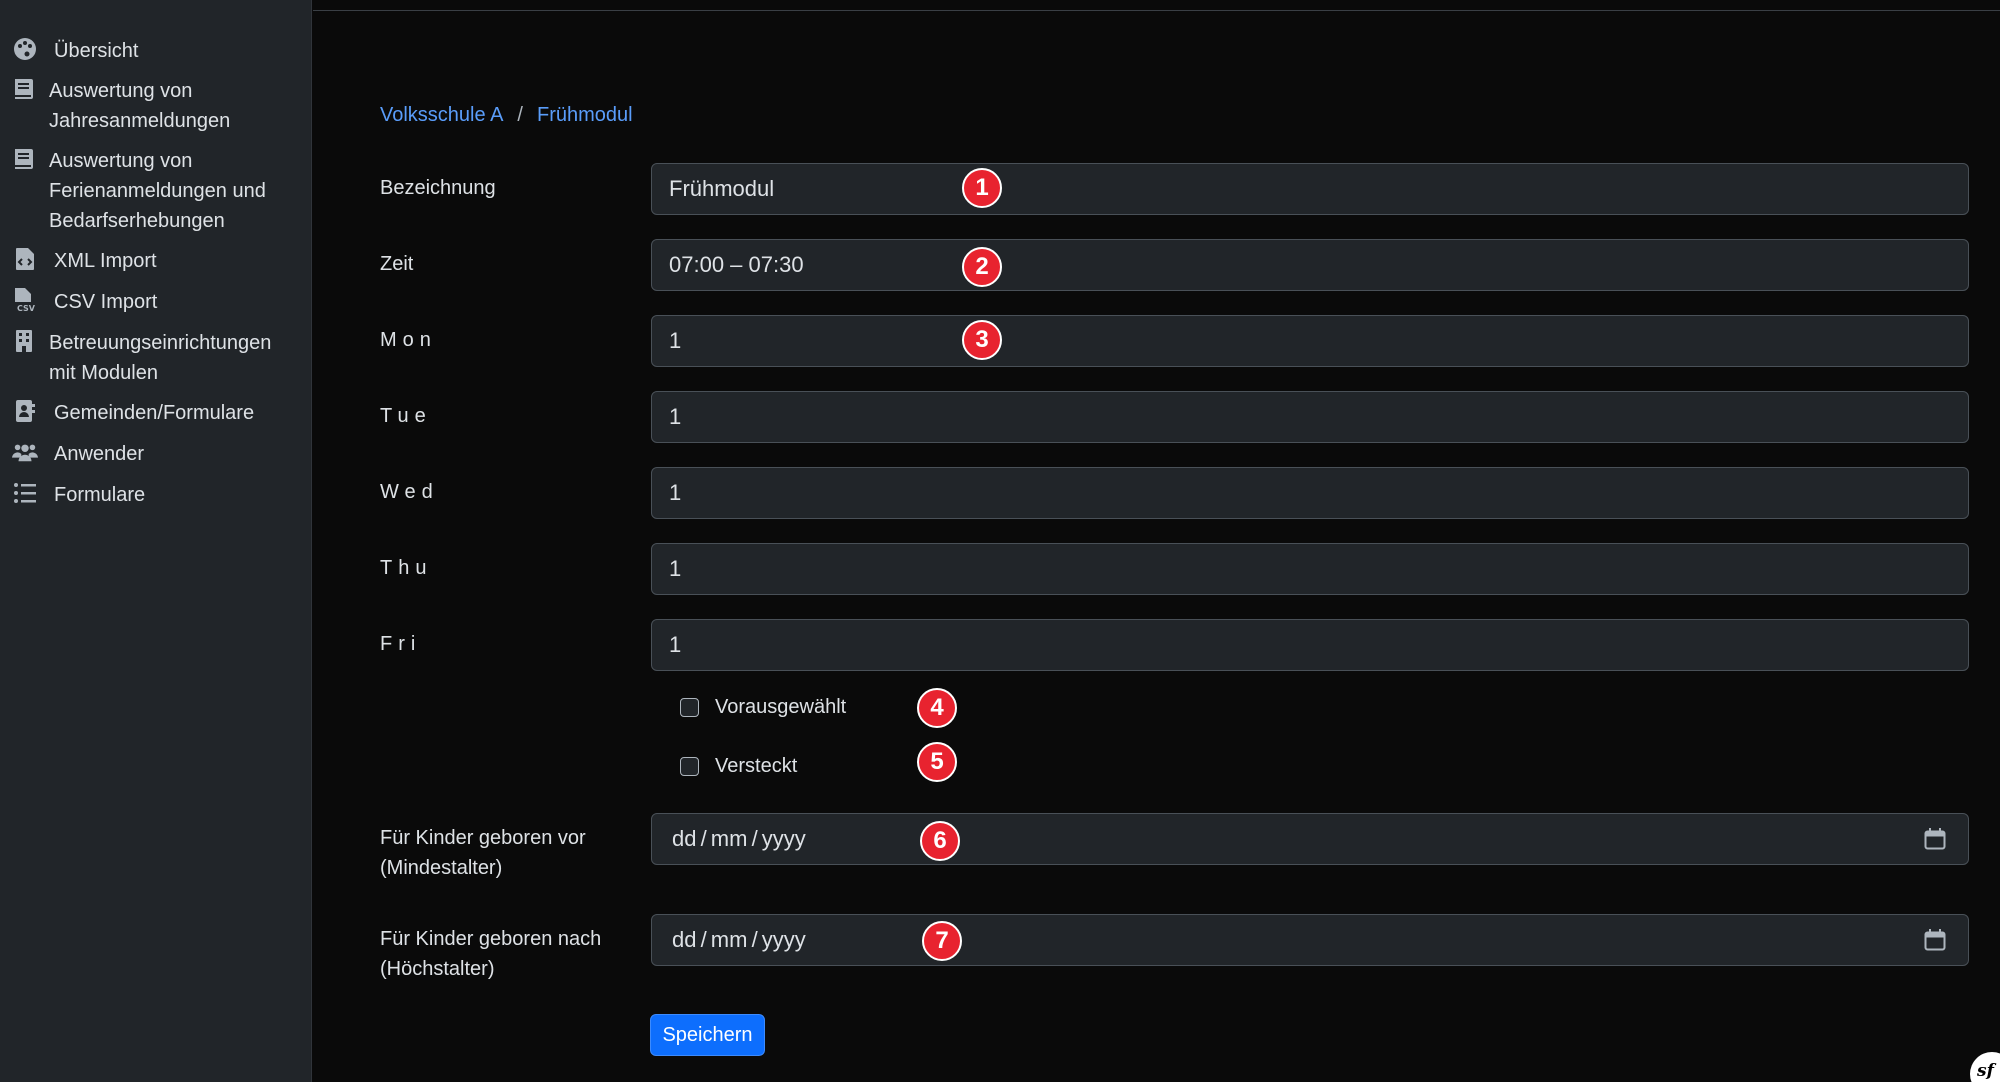 This screenshot has width=2000, height=1082. Describe the element at coordinates (1310, 493) in the screenshot. I see `wed-input` at that location.